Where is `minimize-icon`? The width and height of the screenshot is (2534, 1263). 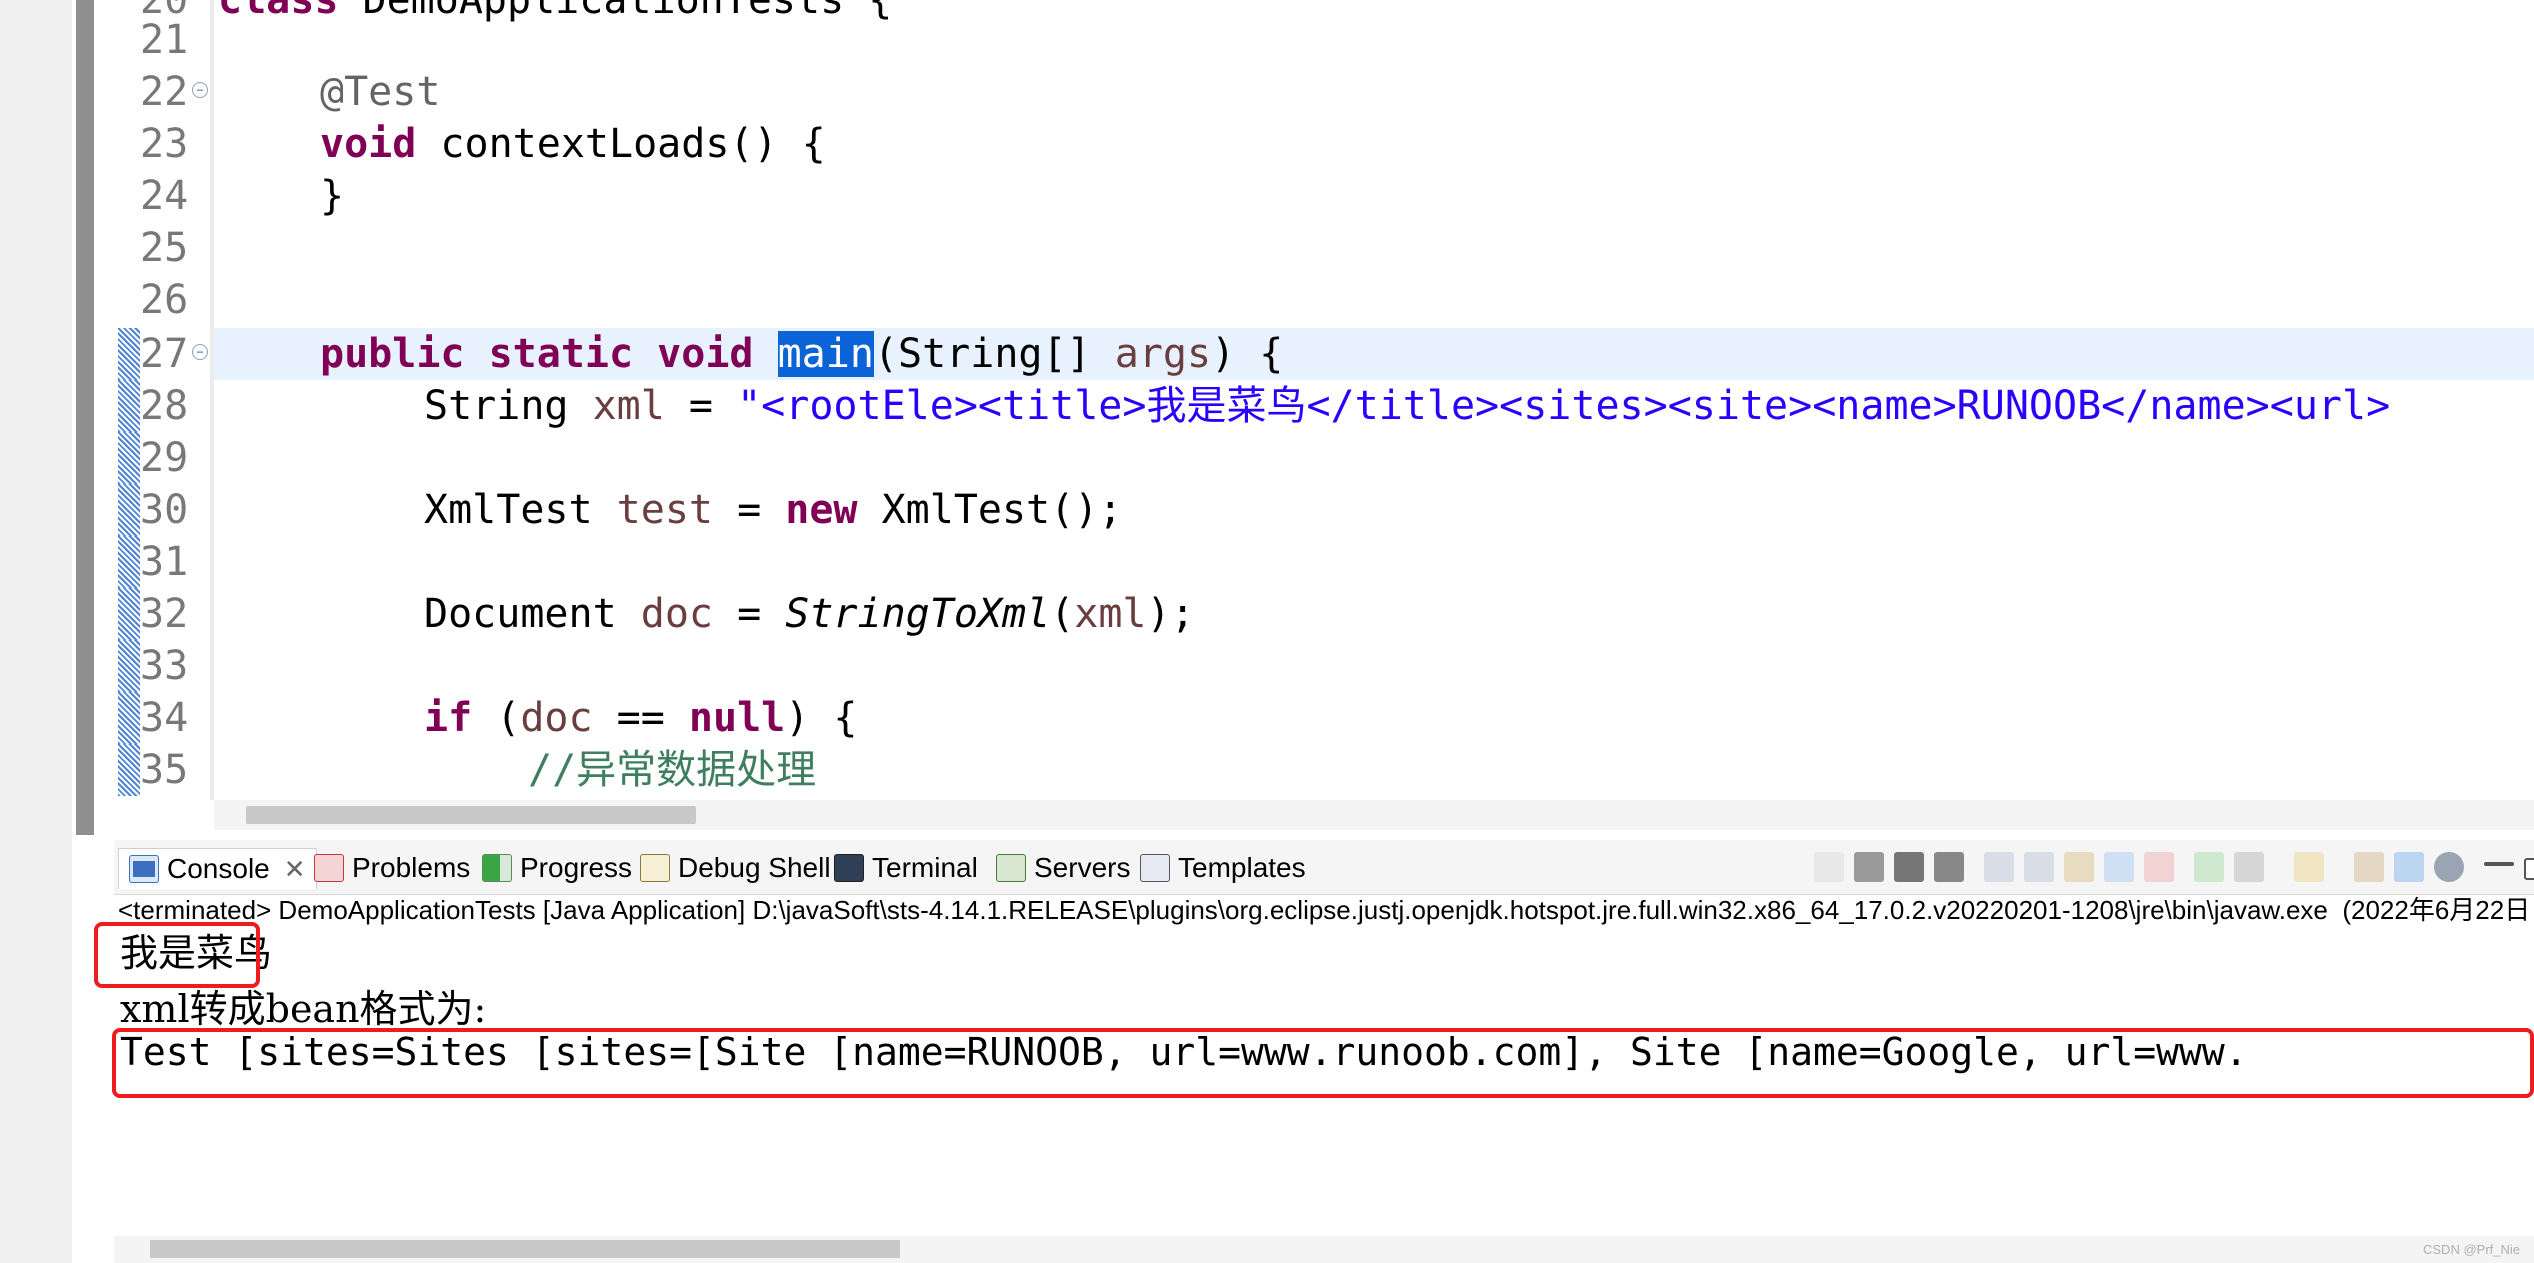 minimize-icon is located at coordinates (2499, 864).